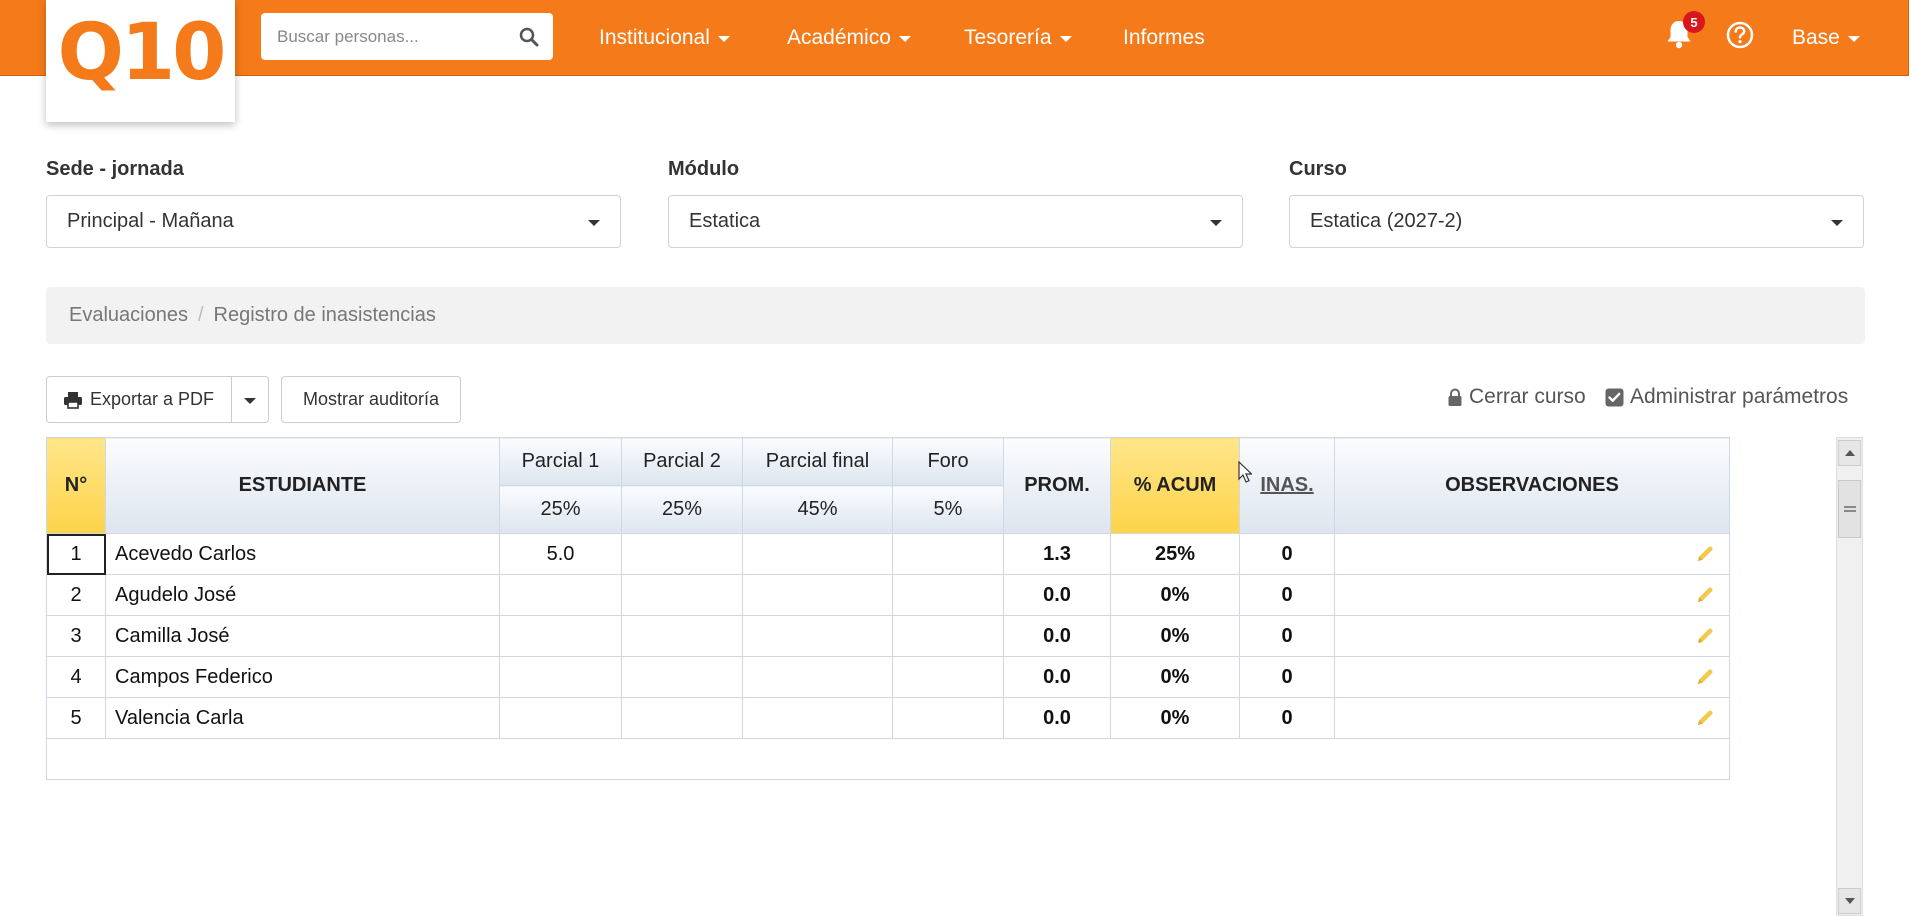  I want to click on table-footer, so click(888, 759).